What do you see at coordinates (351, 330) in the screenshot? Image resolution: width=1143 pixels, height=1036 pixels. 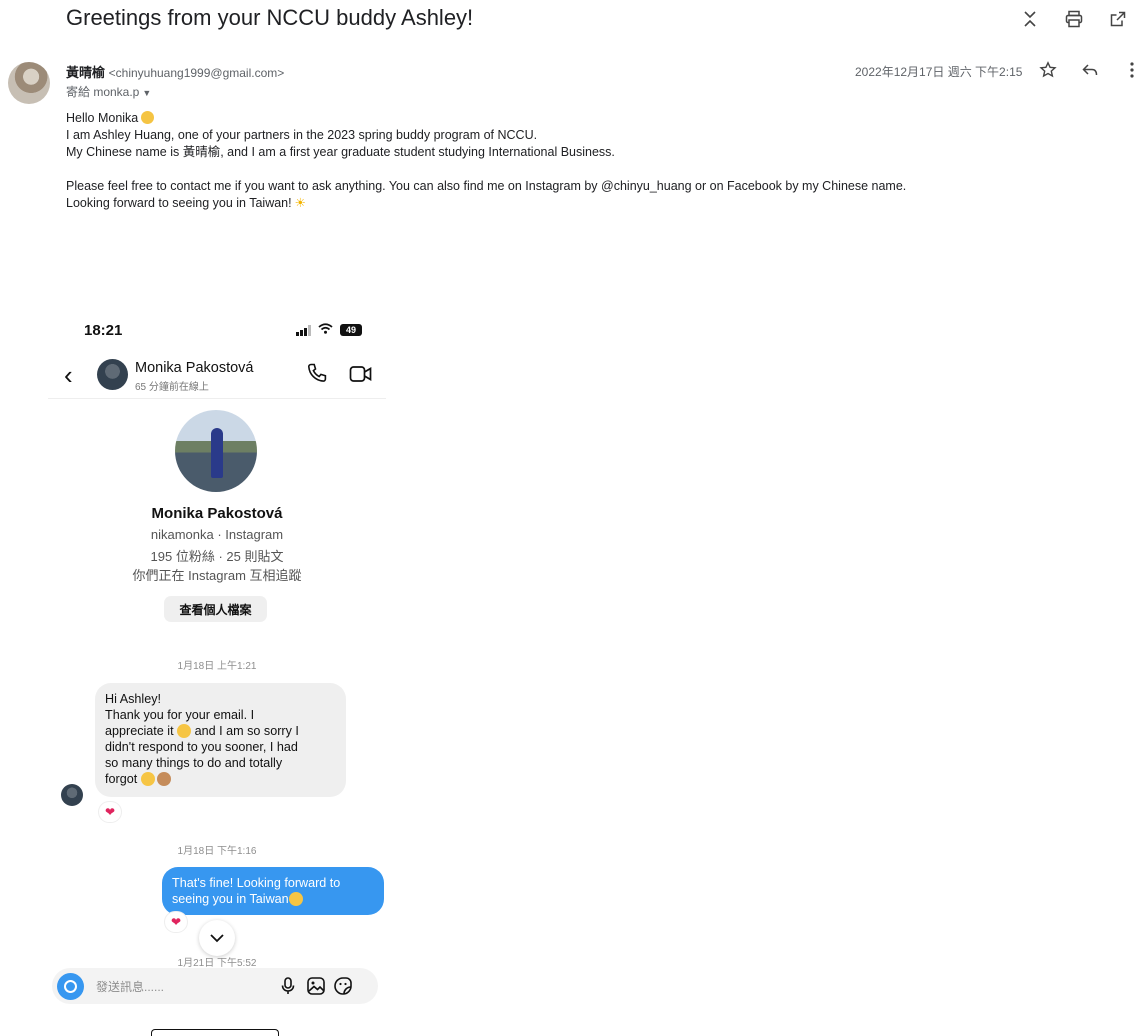 I see `battery-icon: 49` at bounding box center [351, 330].